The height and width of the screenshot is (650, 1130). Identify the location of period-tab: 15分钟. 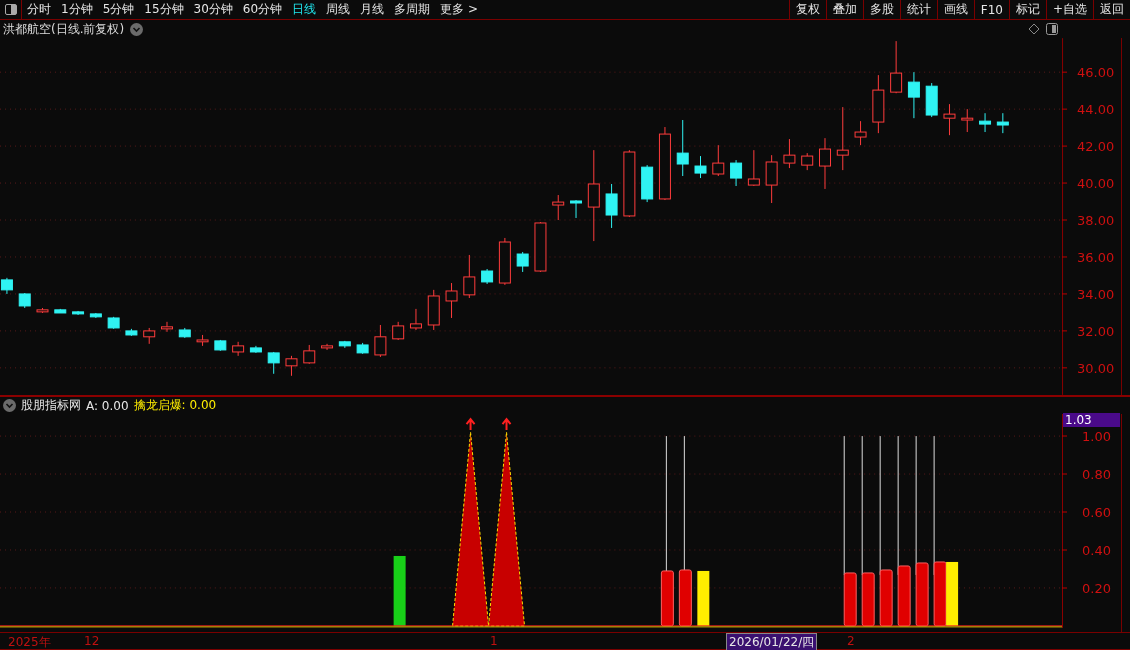
(164, 10).